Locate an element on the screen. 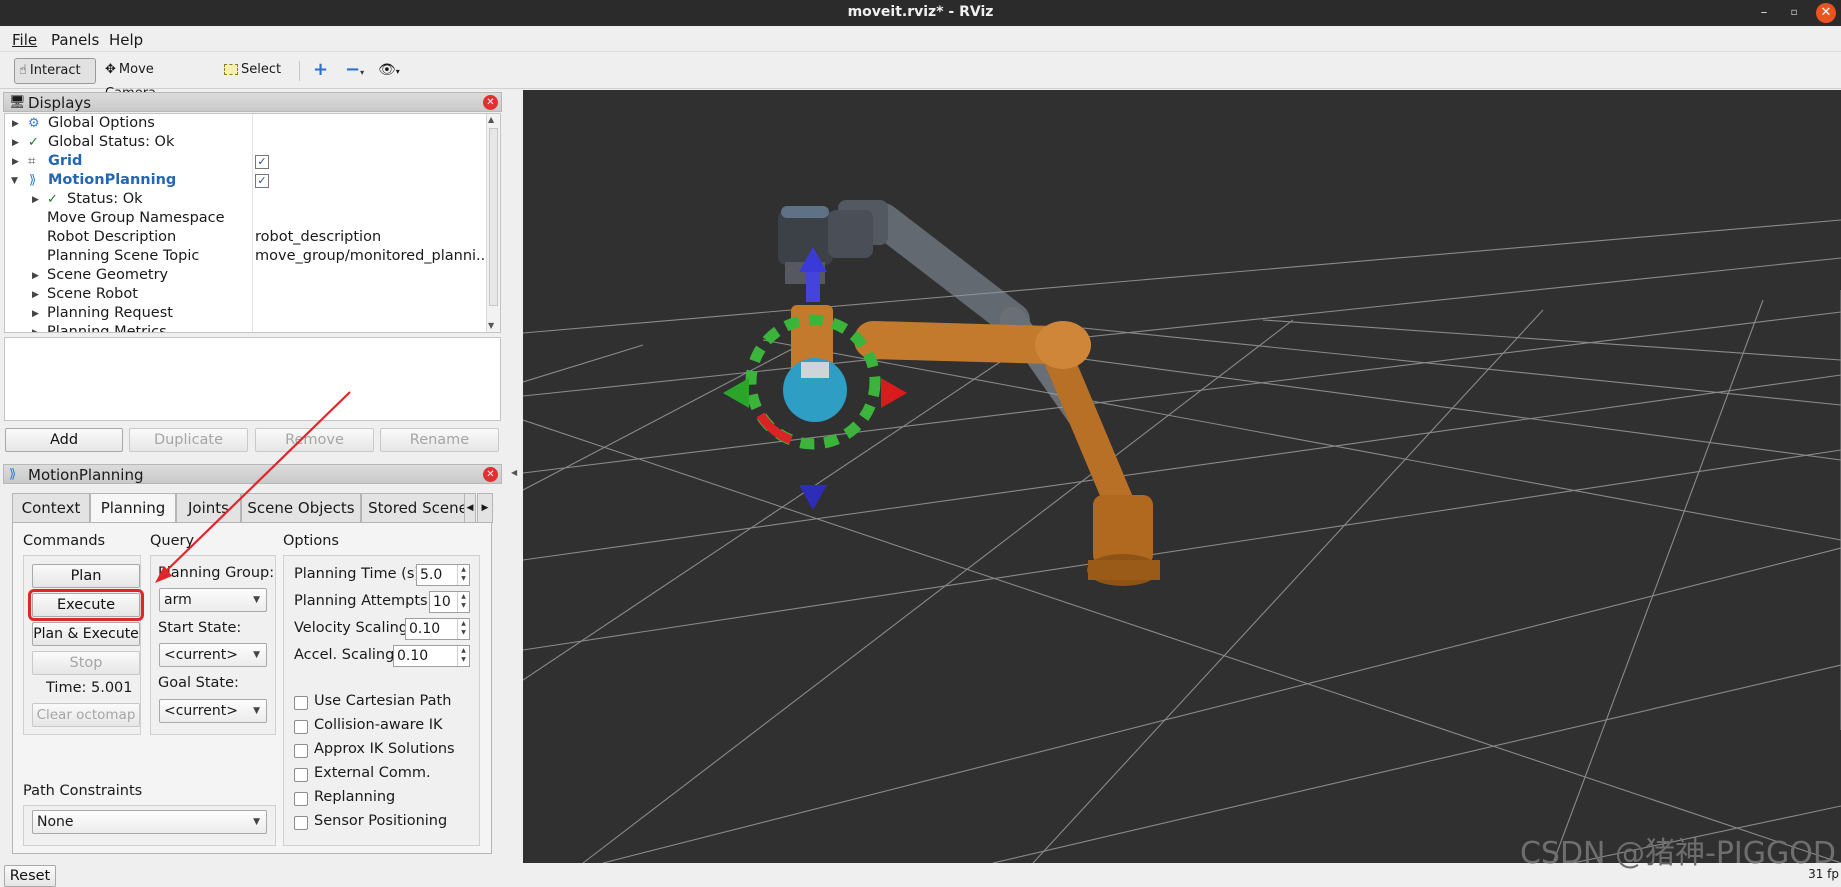 The height and width of the screenshot is (887, 1841). tree-row-planning-metrics: ▶ Planning Metrics is located at coordinates (247, 328).